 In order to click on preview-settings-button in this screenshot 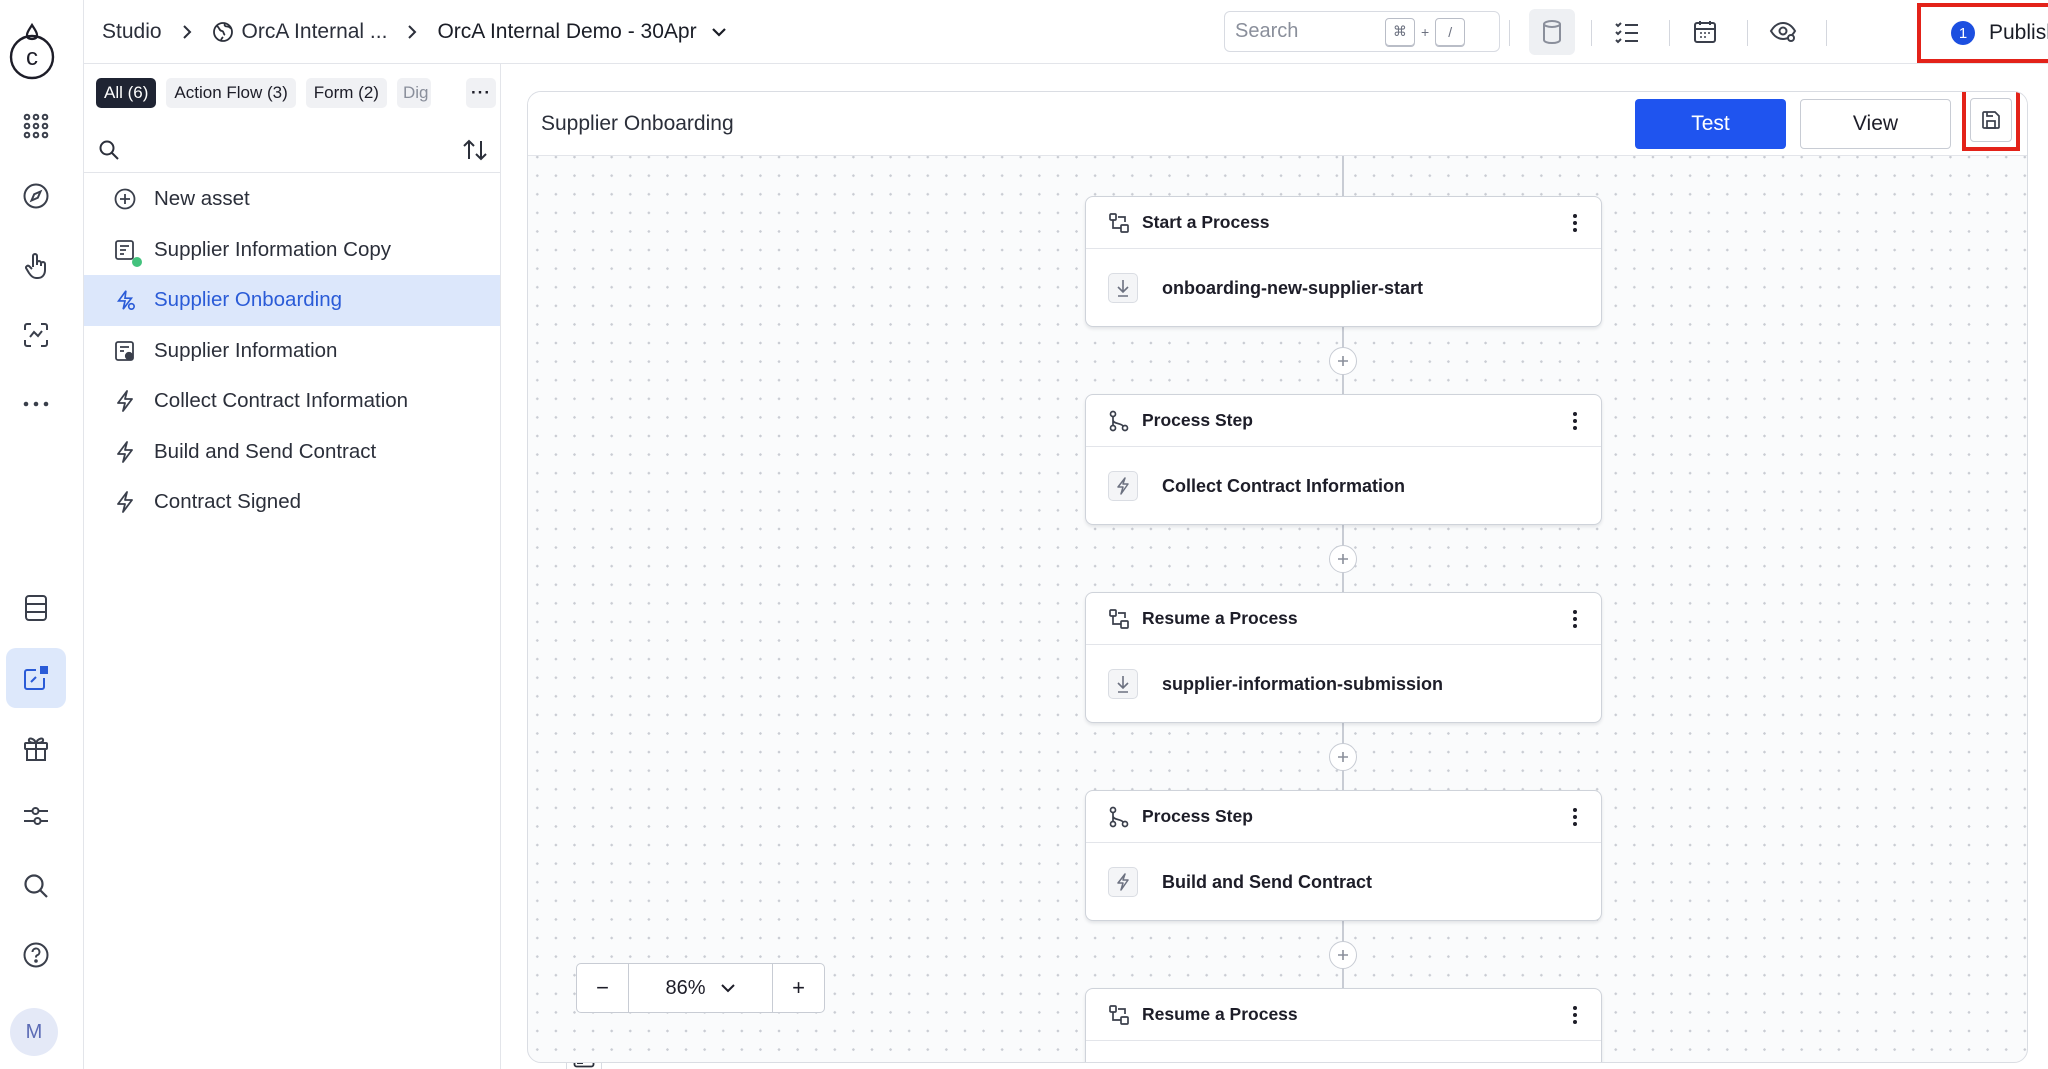, I will do `click(1783, 32)`.